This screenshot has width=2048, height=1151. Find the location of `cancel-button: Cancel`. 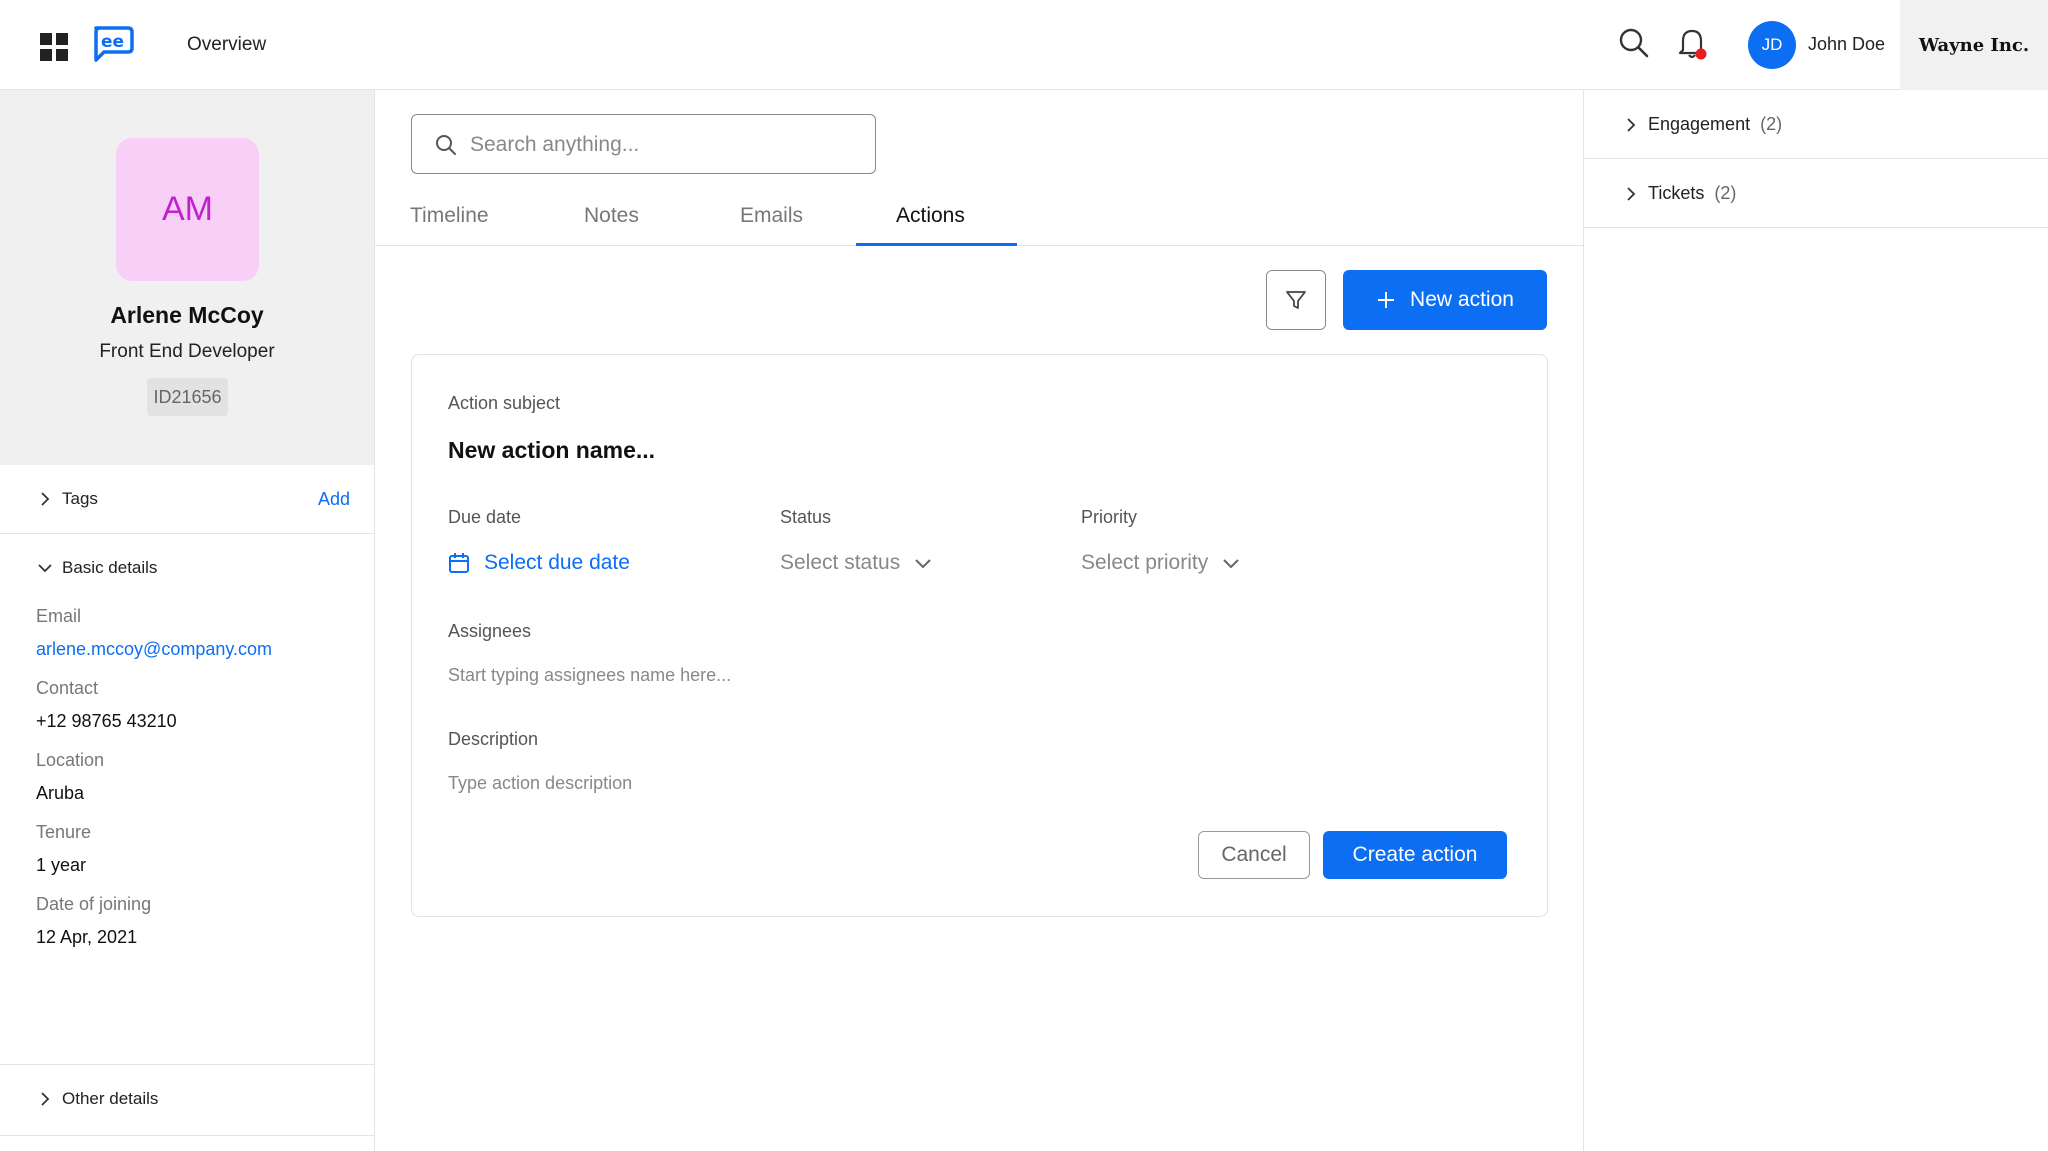

cancel-button: Cancel is located at coordinates (1254, 855).